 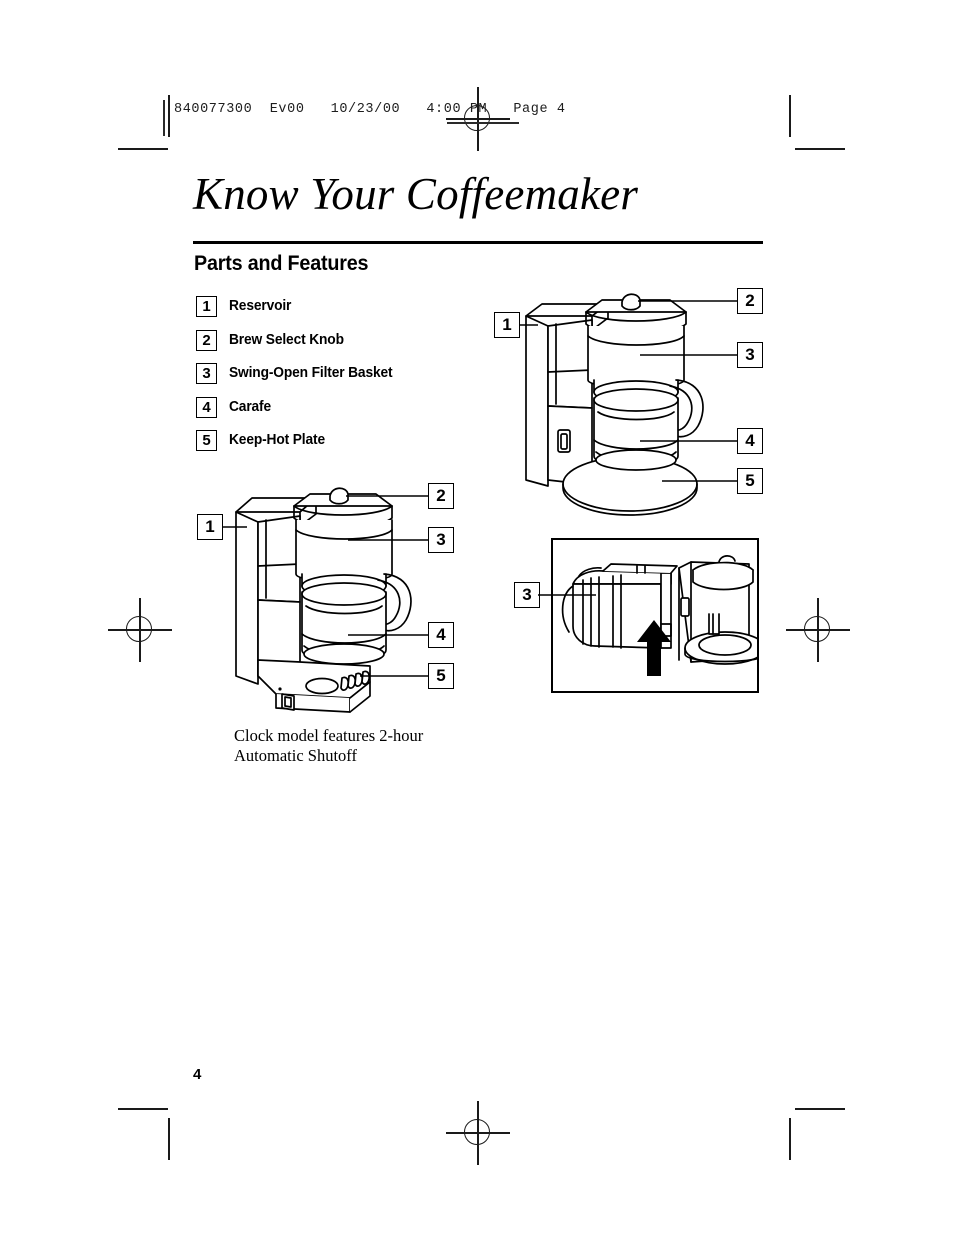 I want to click on legend-number-3: 3, so click(x=206, y=374).